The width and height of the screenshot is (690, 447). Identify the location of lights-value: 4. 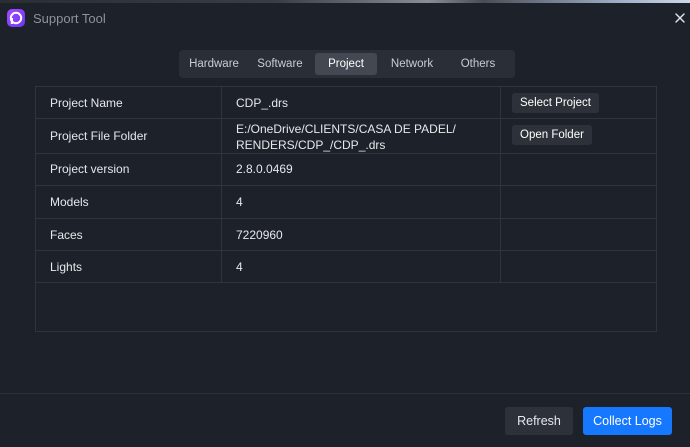
(239, 267).